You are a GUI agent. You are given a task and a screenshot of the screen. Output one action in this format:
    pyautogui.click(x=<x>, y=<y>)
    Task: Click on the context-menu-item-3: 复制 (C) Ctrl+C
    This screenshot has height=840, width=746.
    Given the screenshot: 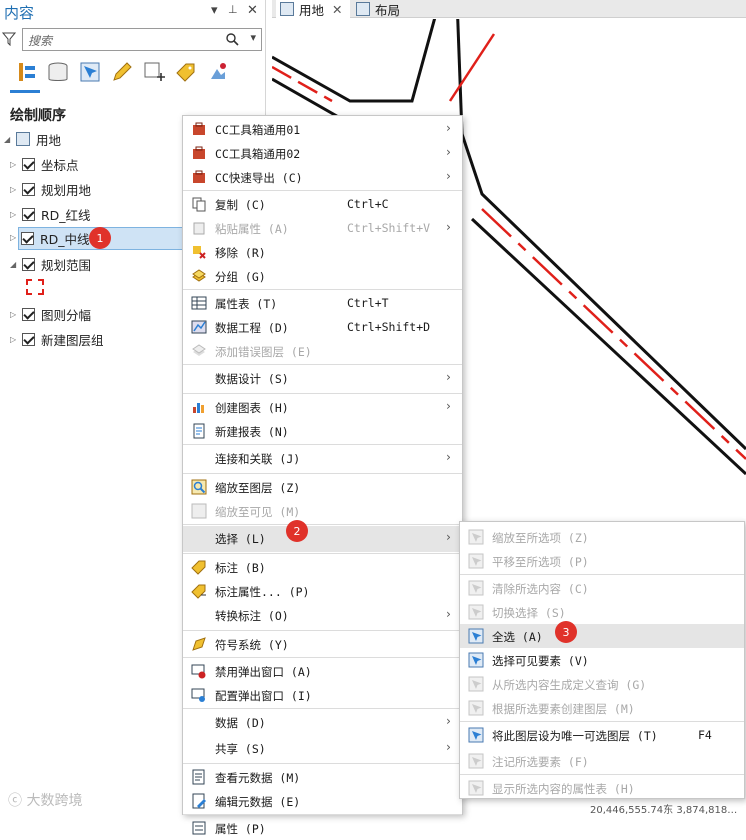 What is the action you would take?
    pyautogui.click(x=322, y=204)
    